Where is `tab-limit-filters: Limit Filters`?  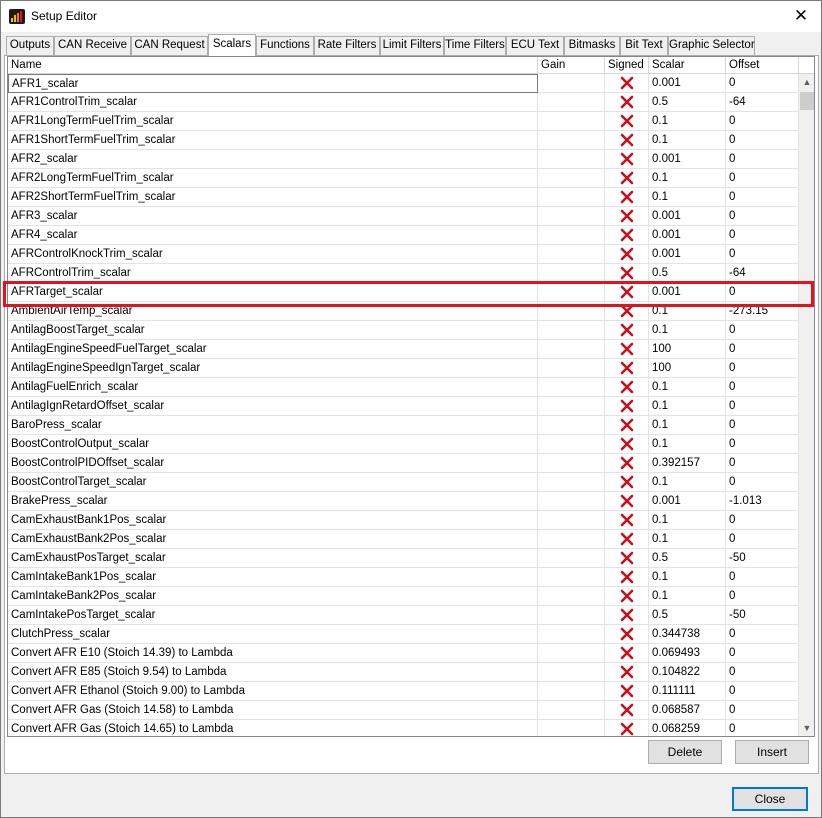
tab-limit-filters: Limit Filters is located at coordinates (412, 45).